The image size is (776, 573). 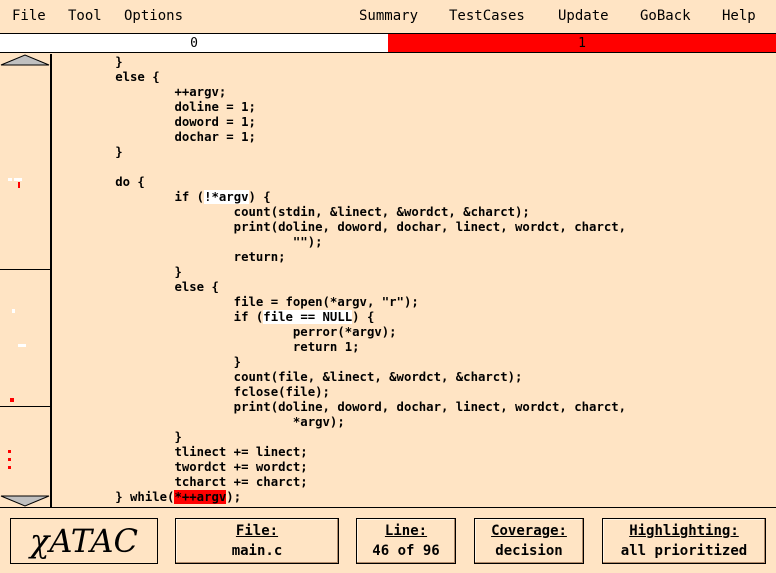 What do you see at coordinates (406, 541) in the screenshot?
I see `line-panel: Line: 46 of 96` at bounding box center [406, 541].